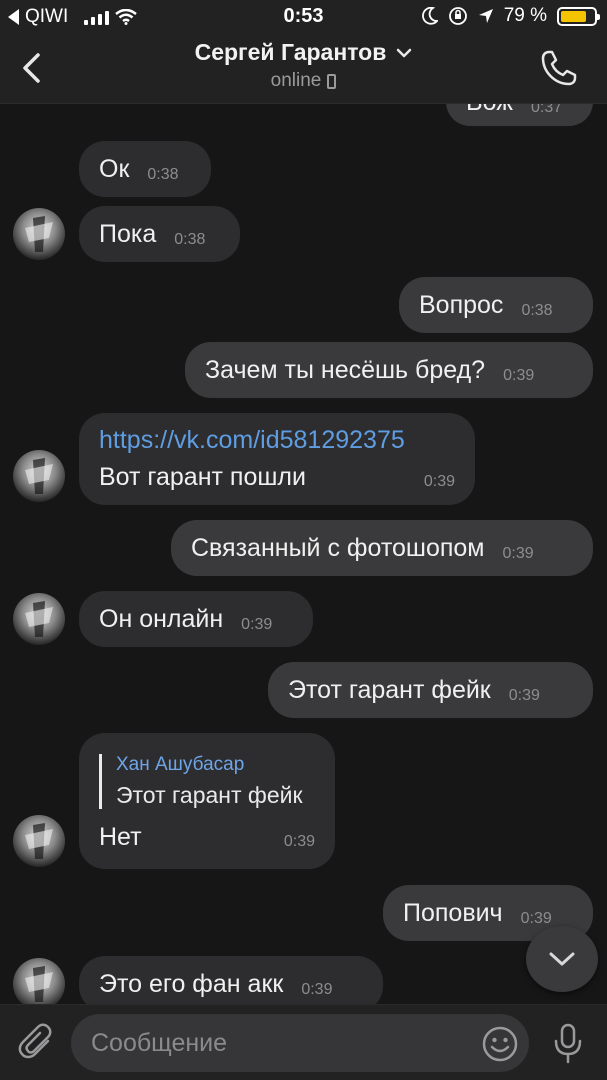 The image size is (607, 1080). I want to click on status-bar: QIWI 0:53 79 %, so click(303, 17).